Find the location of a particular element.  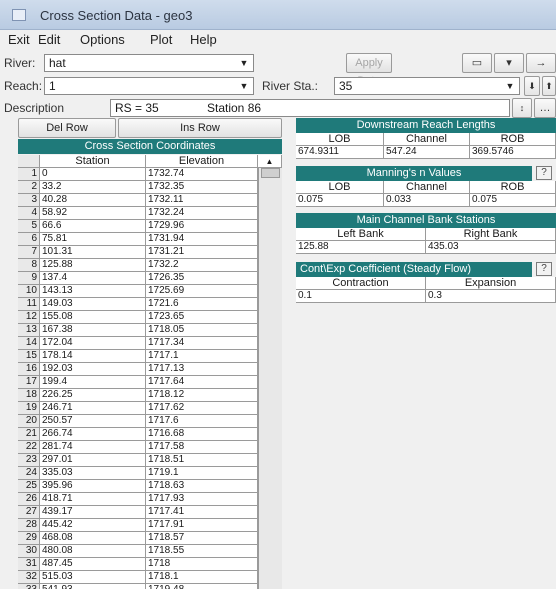

row-number: 14 is located at coordinates (29, 343).